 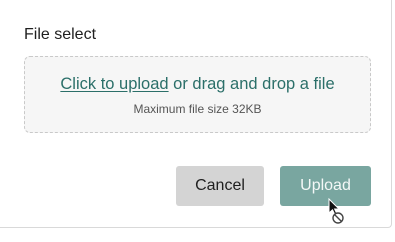 I want to click on max-file-size-hint: Maximum file size 32KB, so click(x=197, y=109).